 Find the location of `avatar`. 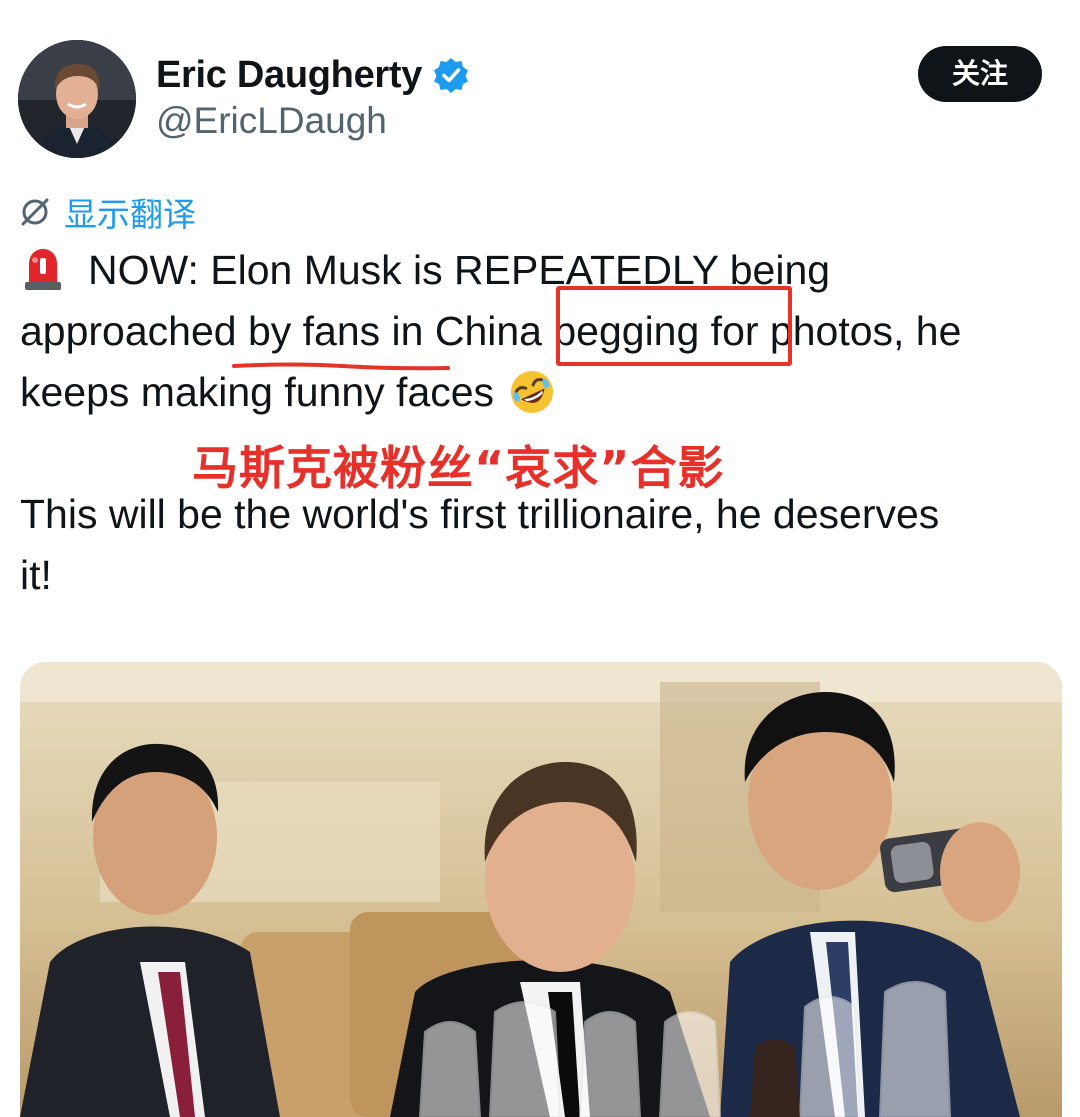

avatar is located at coordinates (77, 99).